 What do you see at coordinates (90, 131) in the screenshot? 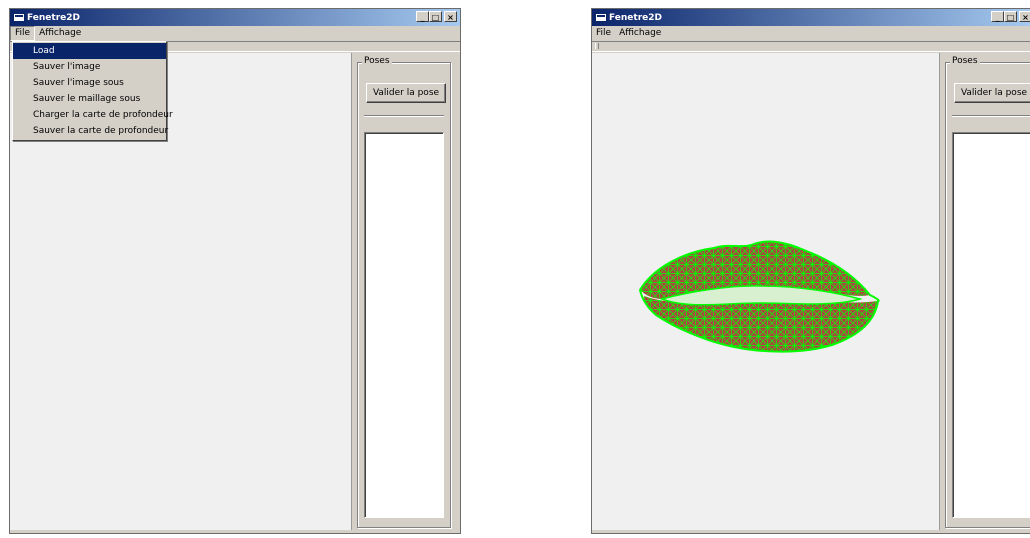
I see `menu-item-save-depth-map: Sauver la carte de profondeur` at bounding box center [90, 131].